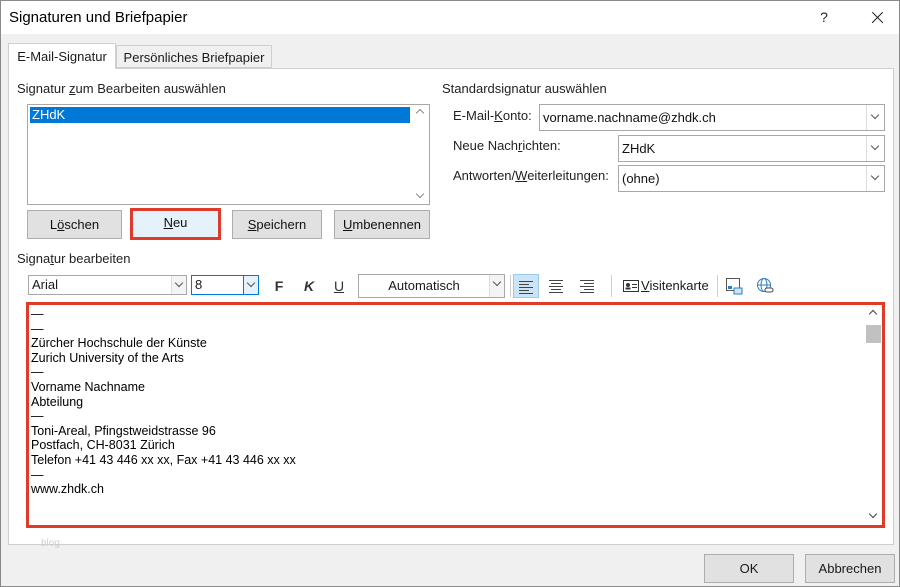 The width and height of the screenshot is (900, 587). I want to click on rename-button: Umbenennen, so click(382, 224).